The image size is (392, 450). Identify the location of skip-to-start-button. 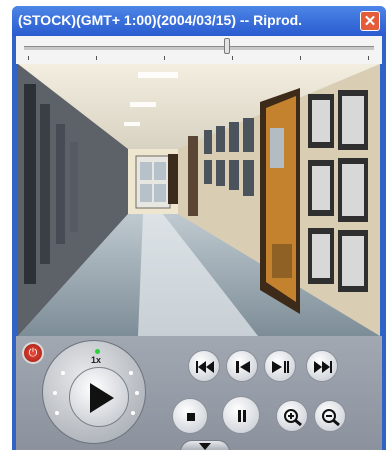
(204, 366).